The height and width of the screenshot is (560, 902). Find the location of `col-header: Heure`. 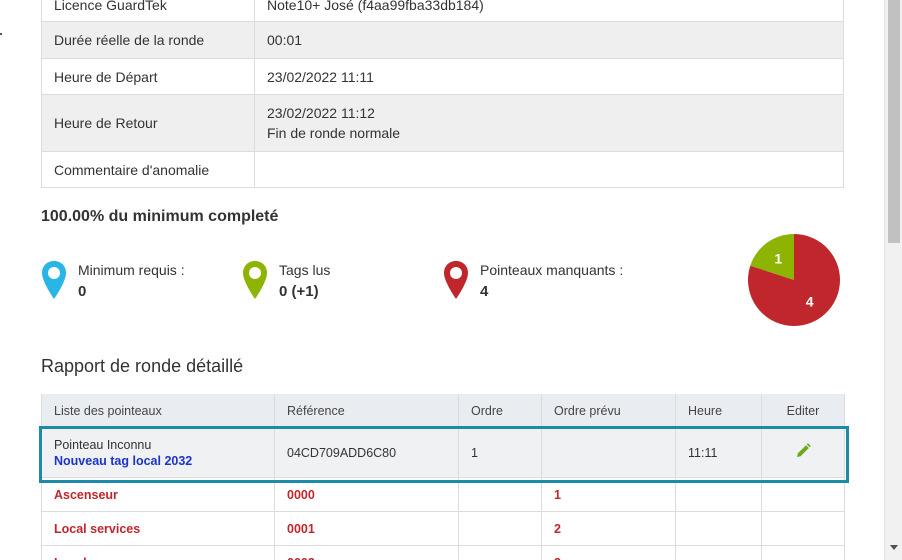

col-header: Heure is located at coordinates (718, 411).